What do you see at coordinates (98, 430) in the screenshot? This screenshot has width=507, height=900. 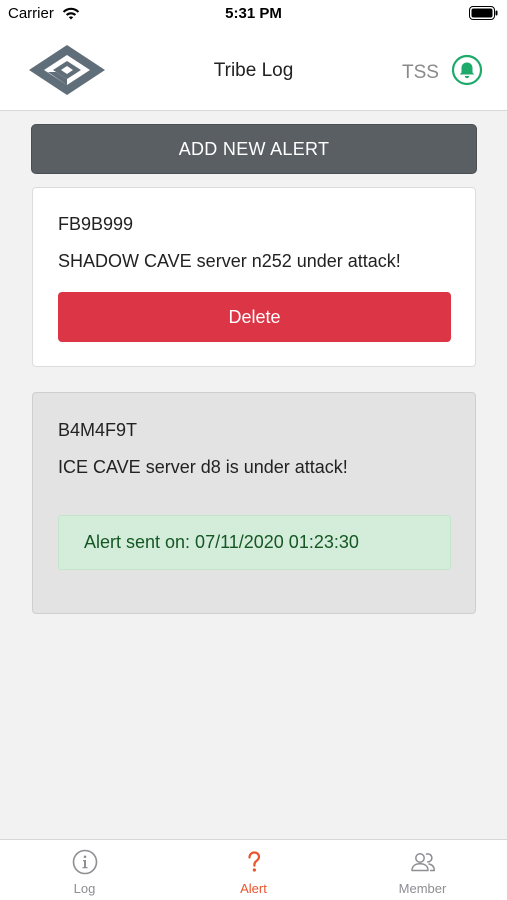 I see `alert-code: B4M4F9T` at bounding box center [98, 430].